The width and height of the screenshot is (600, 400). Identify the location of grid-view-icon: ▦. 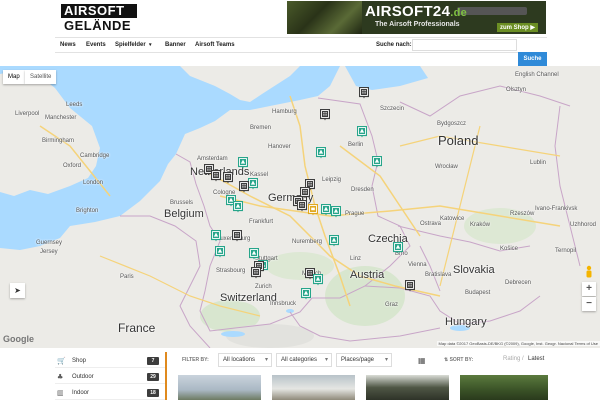
(422, 360).